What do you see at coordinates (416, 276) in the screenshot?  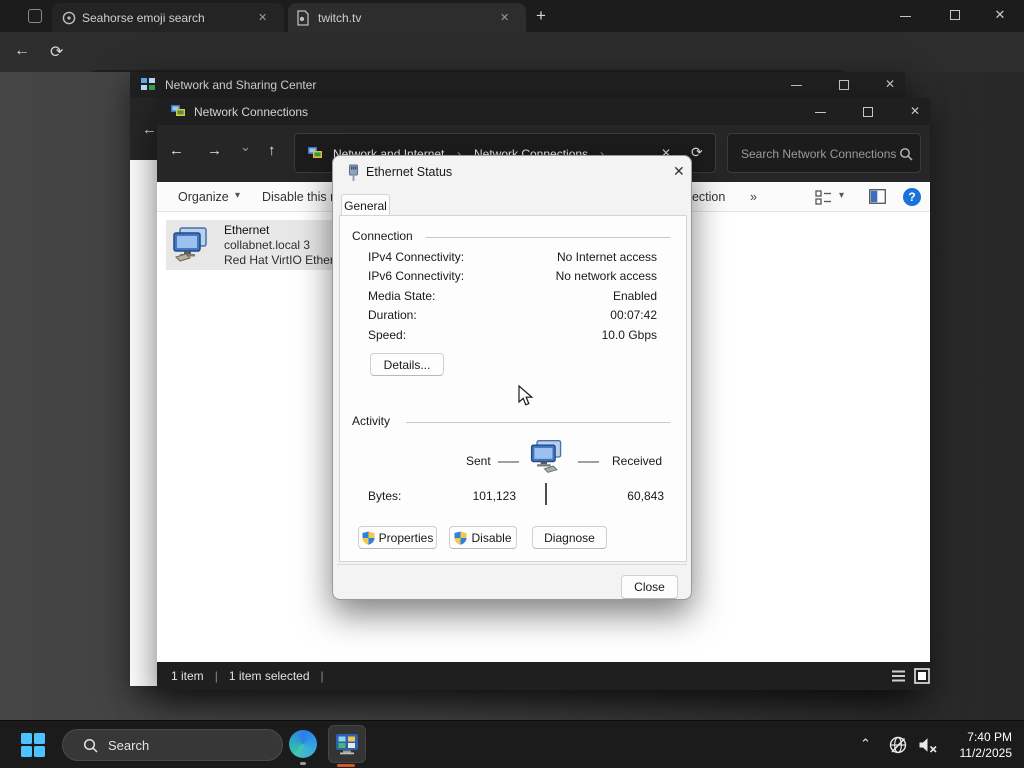 I see `row-label: IPv6 Connectivity:` at bounding box center [416, 276].